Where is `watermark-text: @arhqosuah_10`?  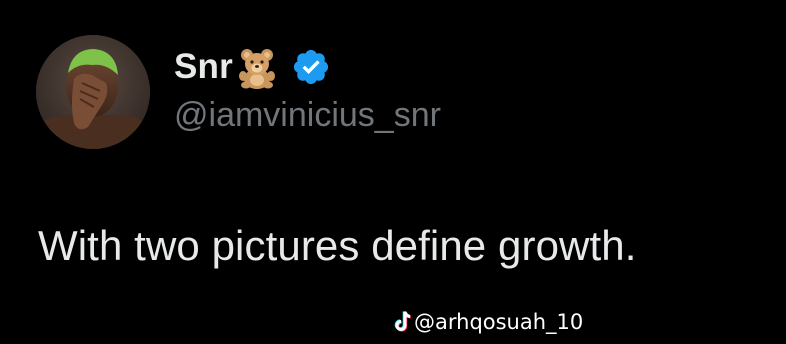 watermark-text: @arhqosuah_10 is located at coordinates (499, 322).